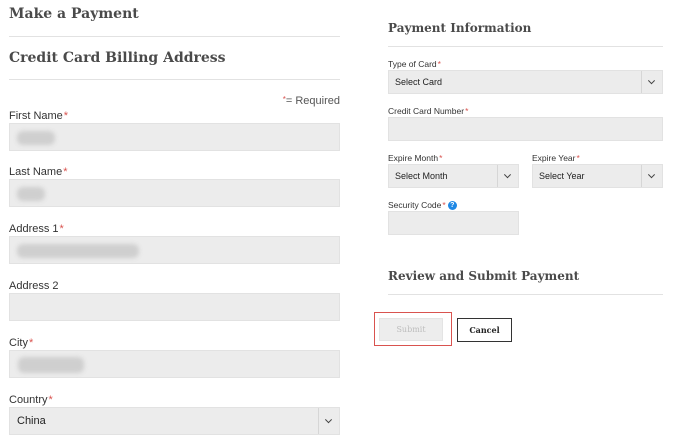 The height and width of the screenshot is (445, 679). Describe the element at coordinates (174, 307) in the screenshot. I see `address2-input` at that location.